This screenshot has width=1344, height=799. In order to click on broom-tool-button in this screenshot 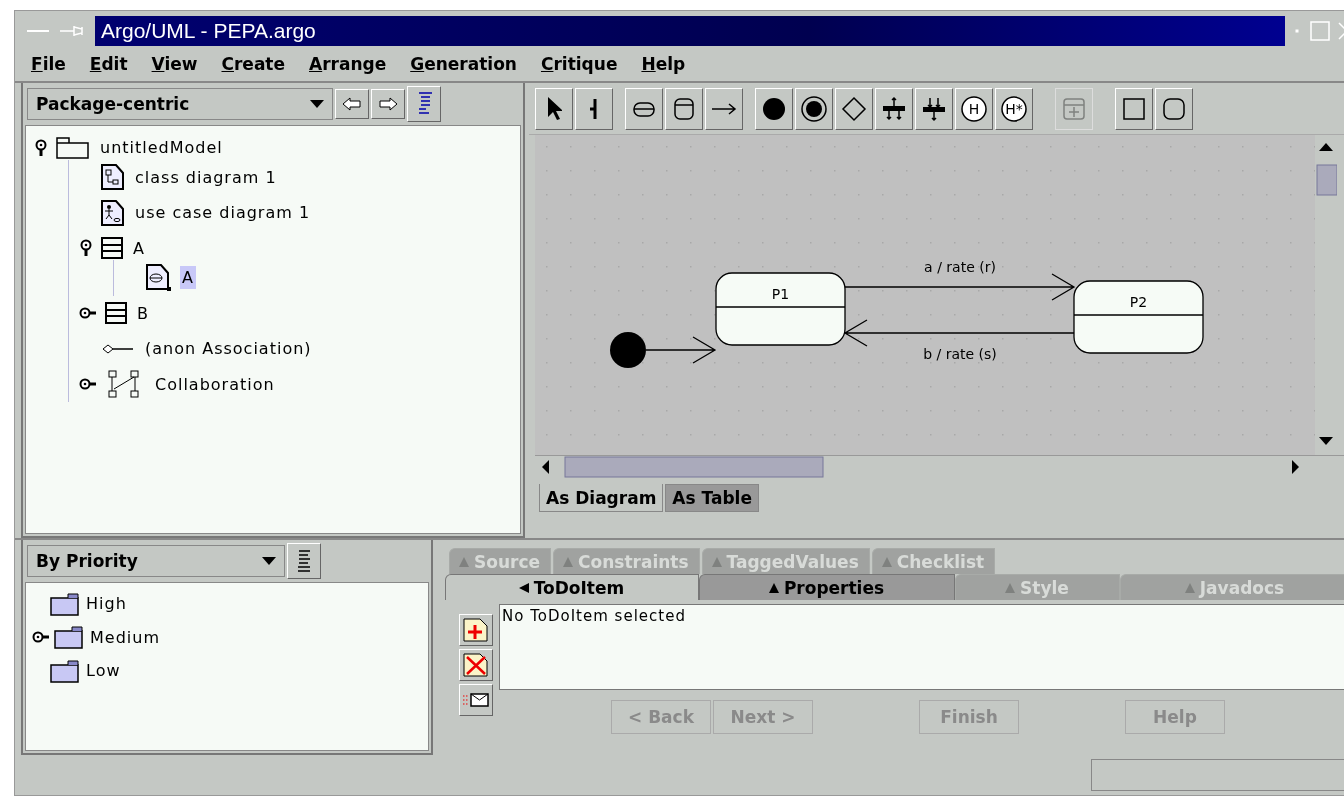, I will do `click(594, 109)`.